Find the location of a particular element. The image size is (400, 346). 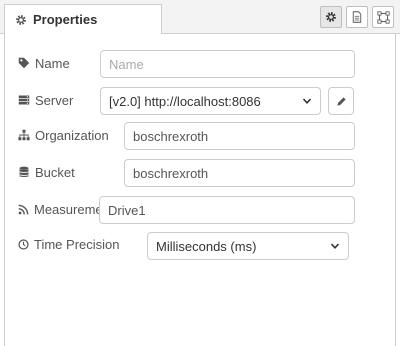

appearance-button is located at coordinates (383, 17).